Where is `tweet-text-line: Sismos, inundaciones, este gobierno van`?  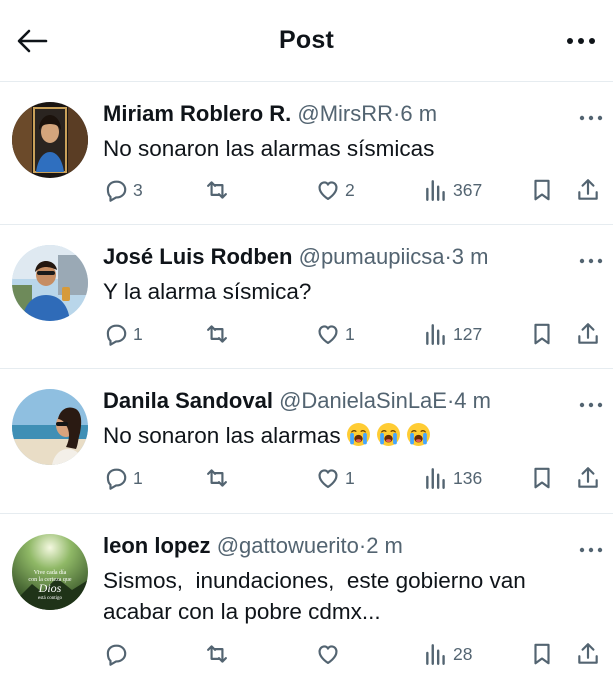 tweet-text-line: Sismos, inundaciones, este gobierno van is located at coordinates (314, 580).